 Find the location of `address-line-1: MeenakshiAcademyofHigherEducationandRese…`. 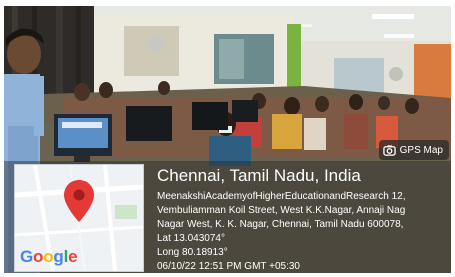

address-line-1: MeenakshiAcademyofHigherEducationandRese… is located at coordinates (281, 196).